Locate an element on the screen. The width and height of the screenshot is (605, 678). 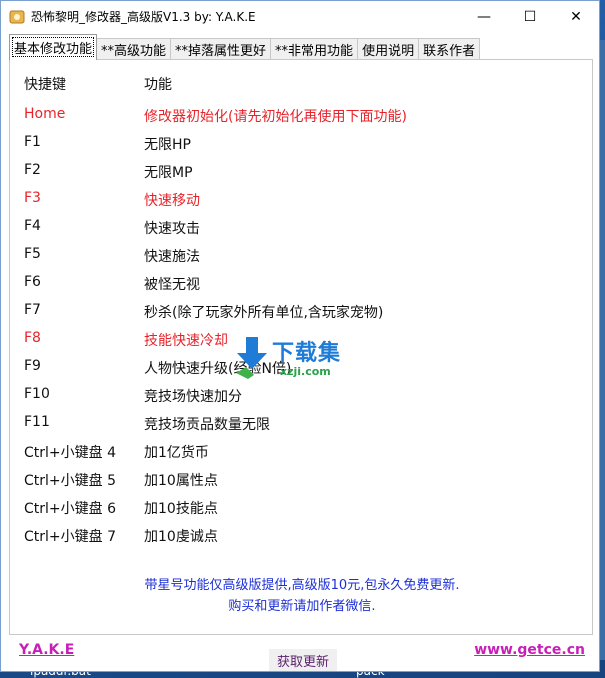
tab-instructions: 使用说明 is located at coordinates (388, 49).